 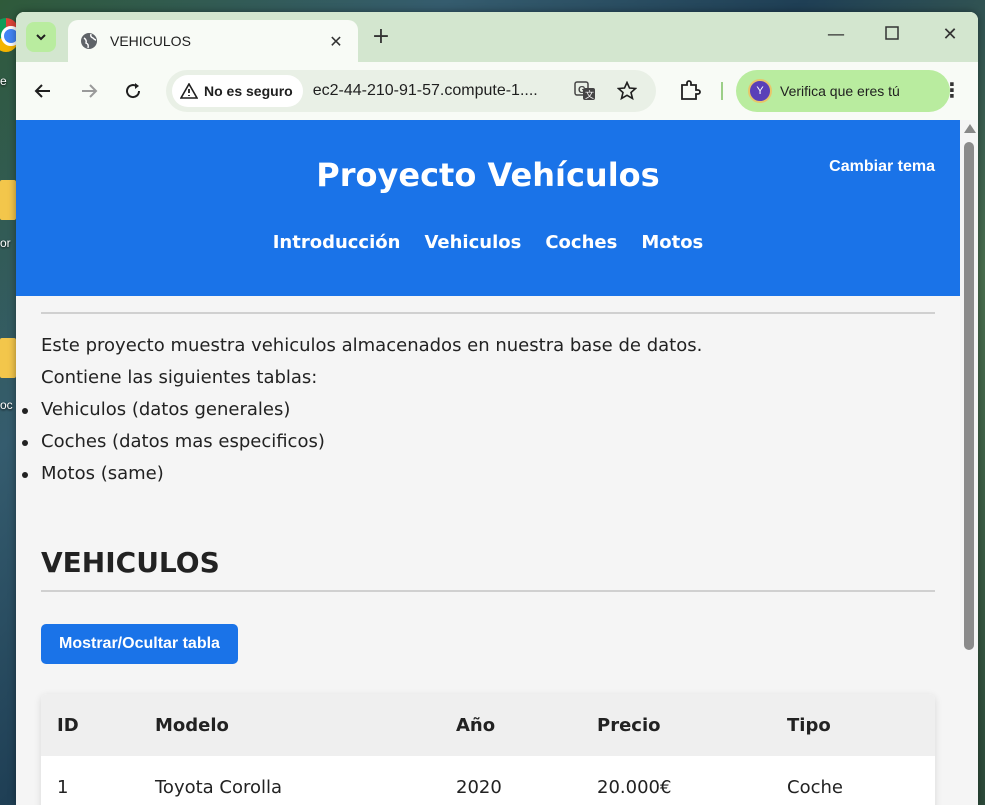 I want to click on list-item: Motos (same), so click(x=478, y=474).